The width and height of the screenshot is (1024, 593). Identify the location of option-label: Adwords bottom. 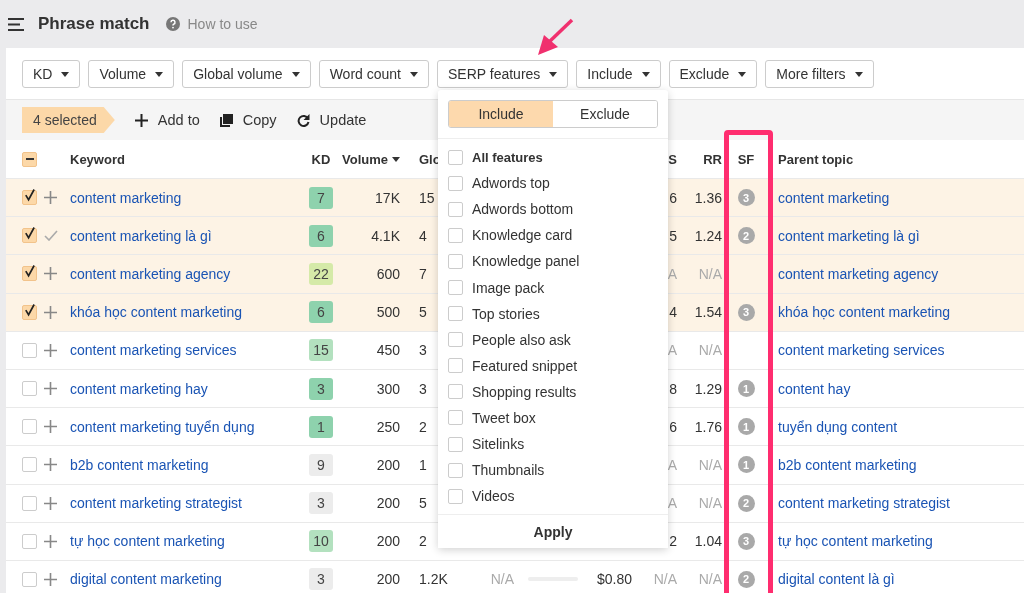
(523, 209).